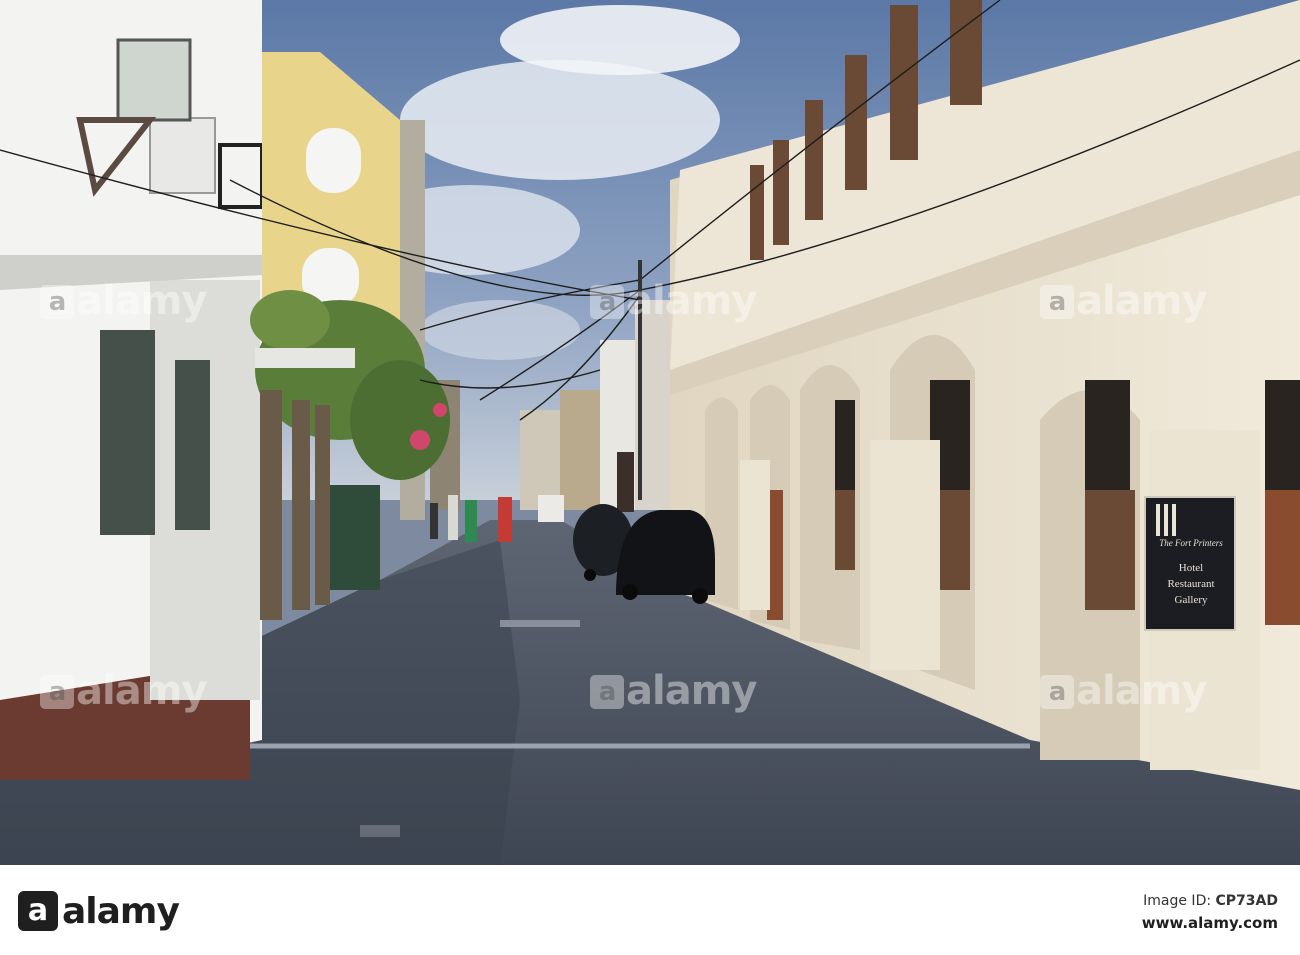 The width and height of the screenshot is (1300, 955). What do you see at coordinates (580, 450) in the screenshot?
I see `distant-building` at bounding box center [580, 450].